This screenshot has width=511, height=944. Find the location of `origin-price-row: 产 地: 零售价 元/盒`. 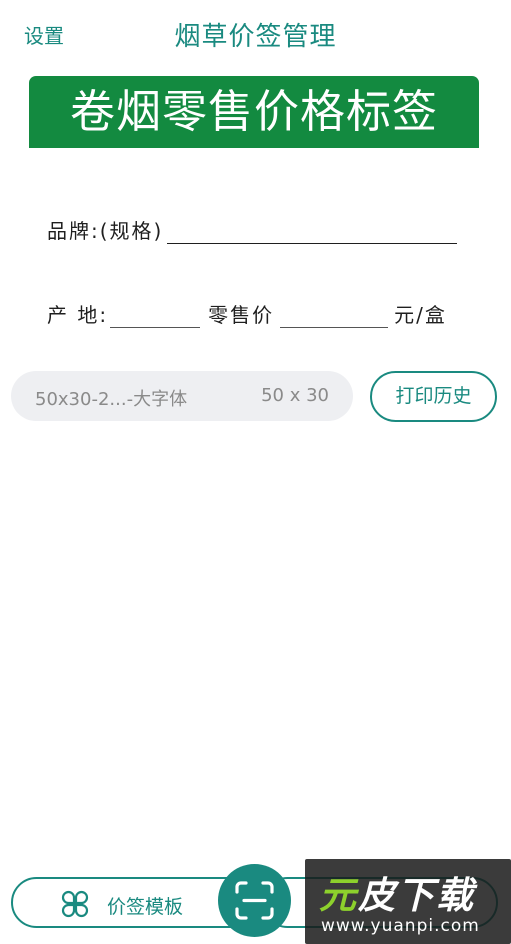

origin-price-row: 产 地: 零售价 元/盒 is located at coordinates (252, 314).